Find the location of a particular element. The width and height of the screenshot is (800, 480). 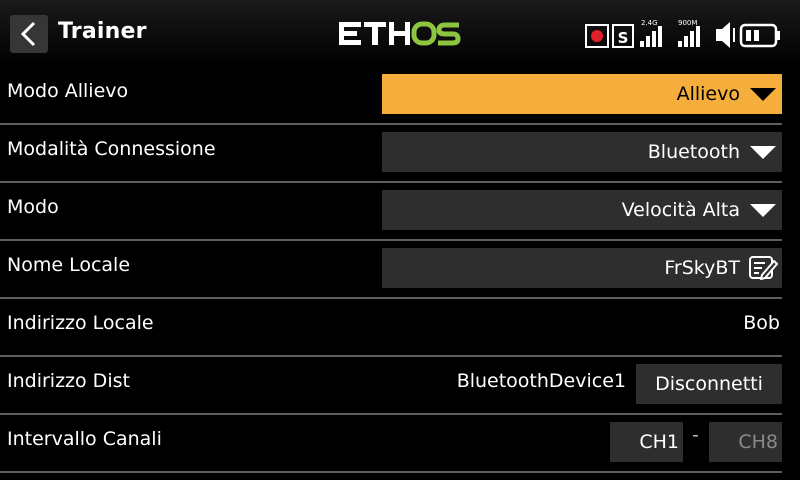

rssi-2g4-icon: 2.4G is located at coordinates (651, 33).